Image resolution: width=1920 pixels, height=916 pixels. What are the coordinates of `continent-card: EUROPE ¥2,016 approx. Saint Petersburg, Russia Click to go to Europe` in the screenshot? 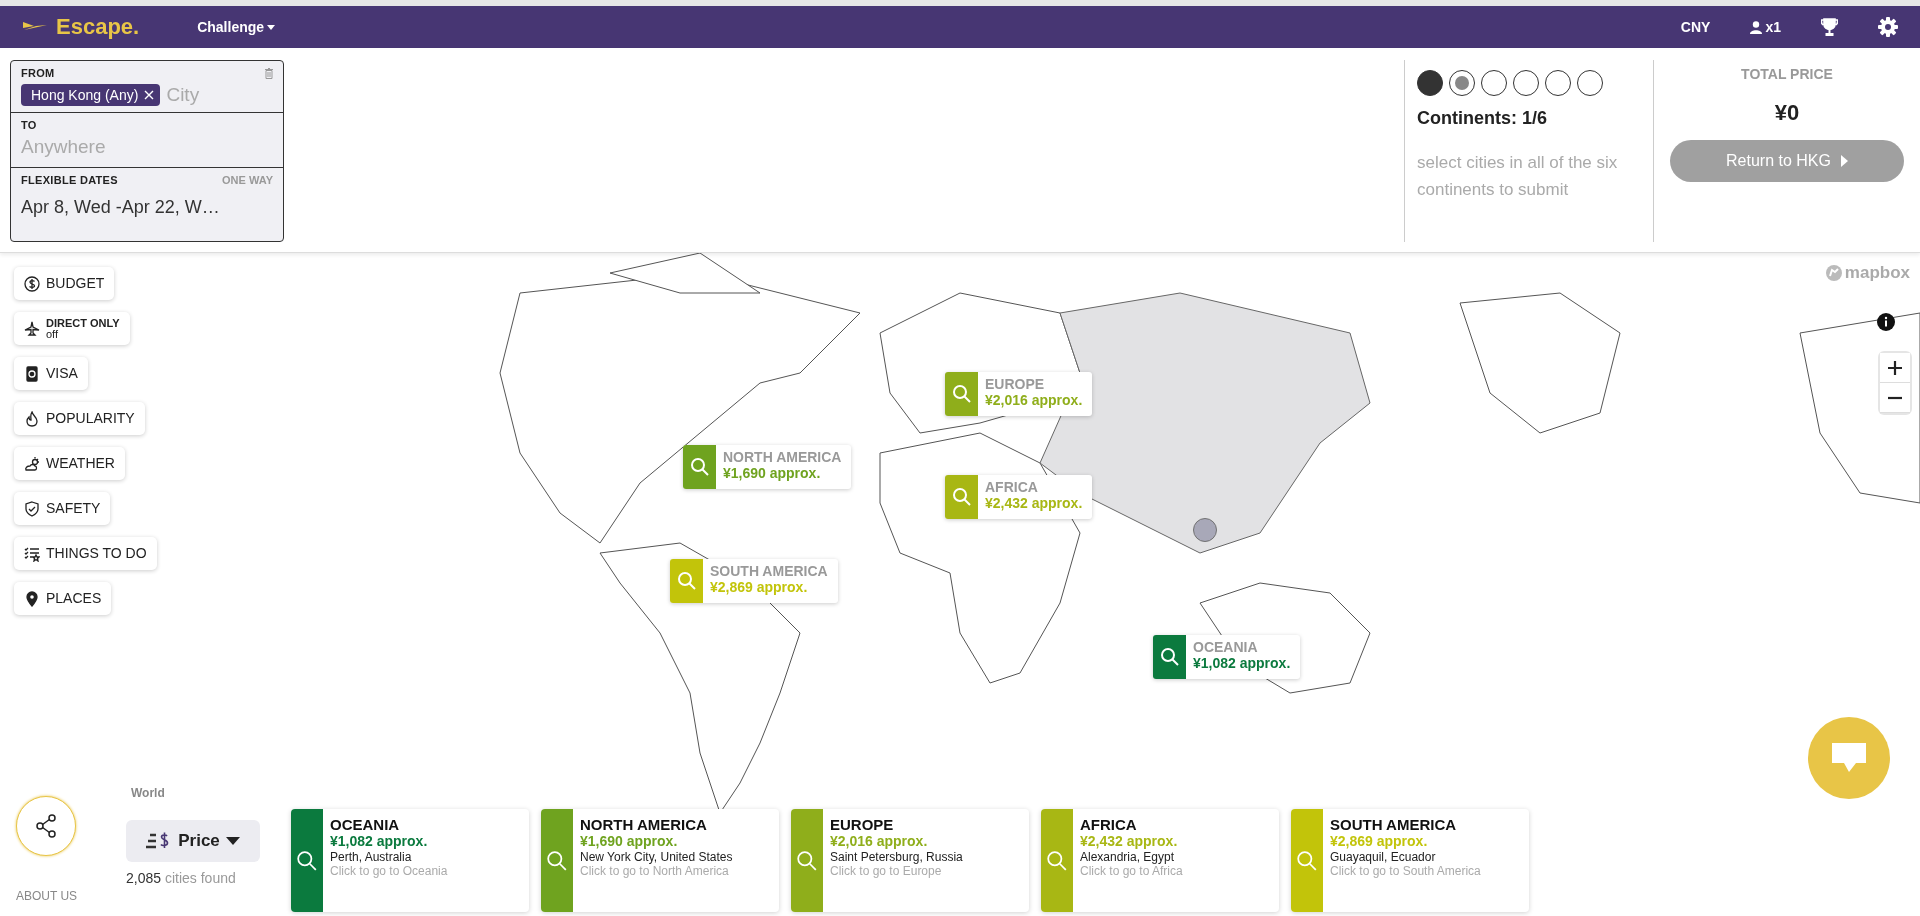 It's located at (910, 860).